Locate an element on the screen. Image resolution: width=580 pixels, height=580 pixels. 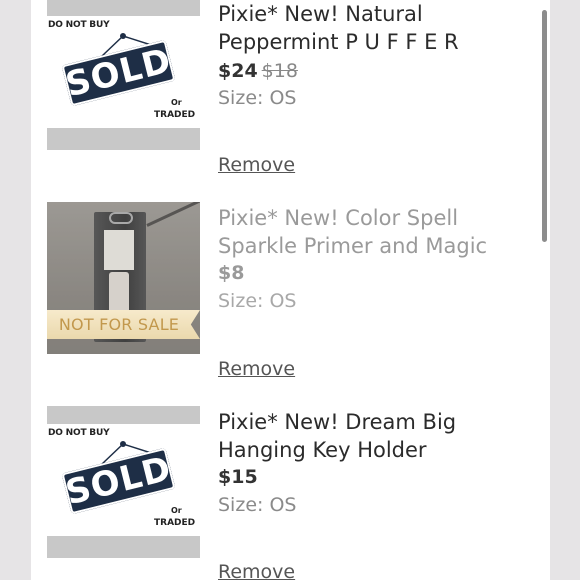
item-title-line: Hanging Key Holder is located at coordinates (322, 450).